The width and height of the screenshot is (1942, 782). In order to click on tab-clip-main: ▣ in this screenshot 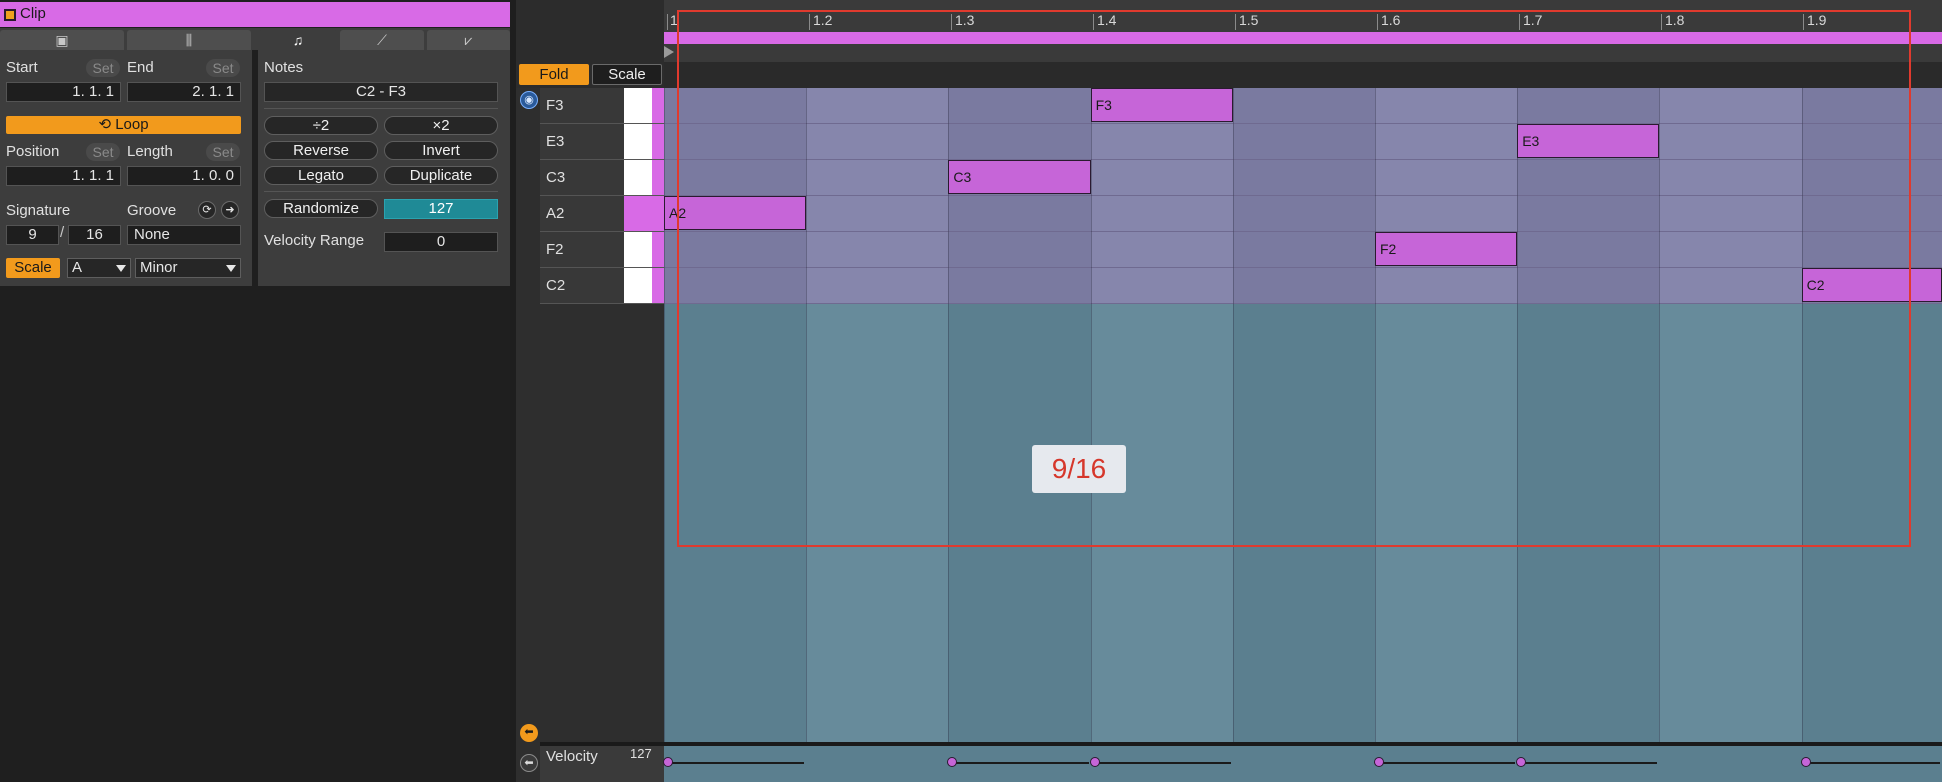, I will do `click(62, 40)`.